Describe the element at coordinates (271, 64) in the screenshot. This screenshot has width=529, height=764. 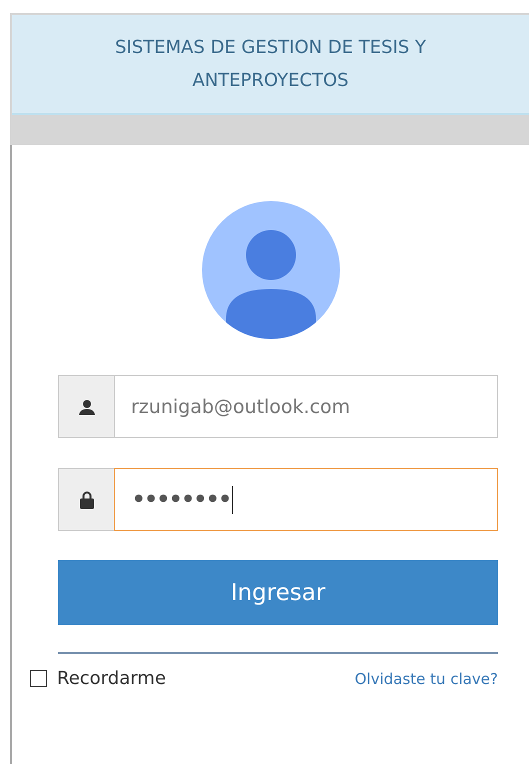
I see `app-title: SISTEMAS DE GESTION DE TESIS Y ANTEPROYECTOS` at that location.